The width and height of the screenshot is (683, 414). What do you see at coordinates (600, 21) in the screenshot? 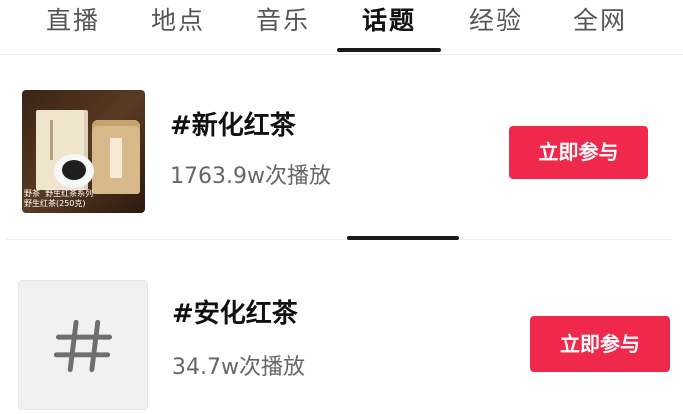
I see `tab-all-web: 全网` at bounding box center [600, 21].